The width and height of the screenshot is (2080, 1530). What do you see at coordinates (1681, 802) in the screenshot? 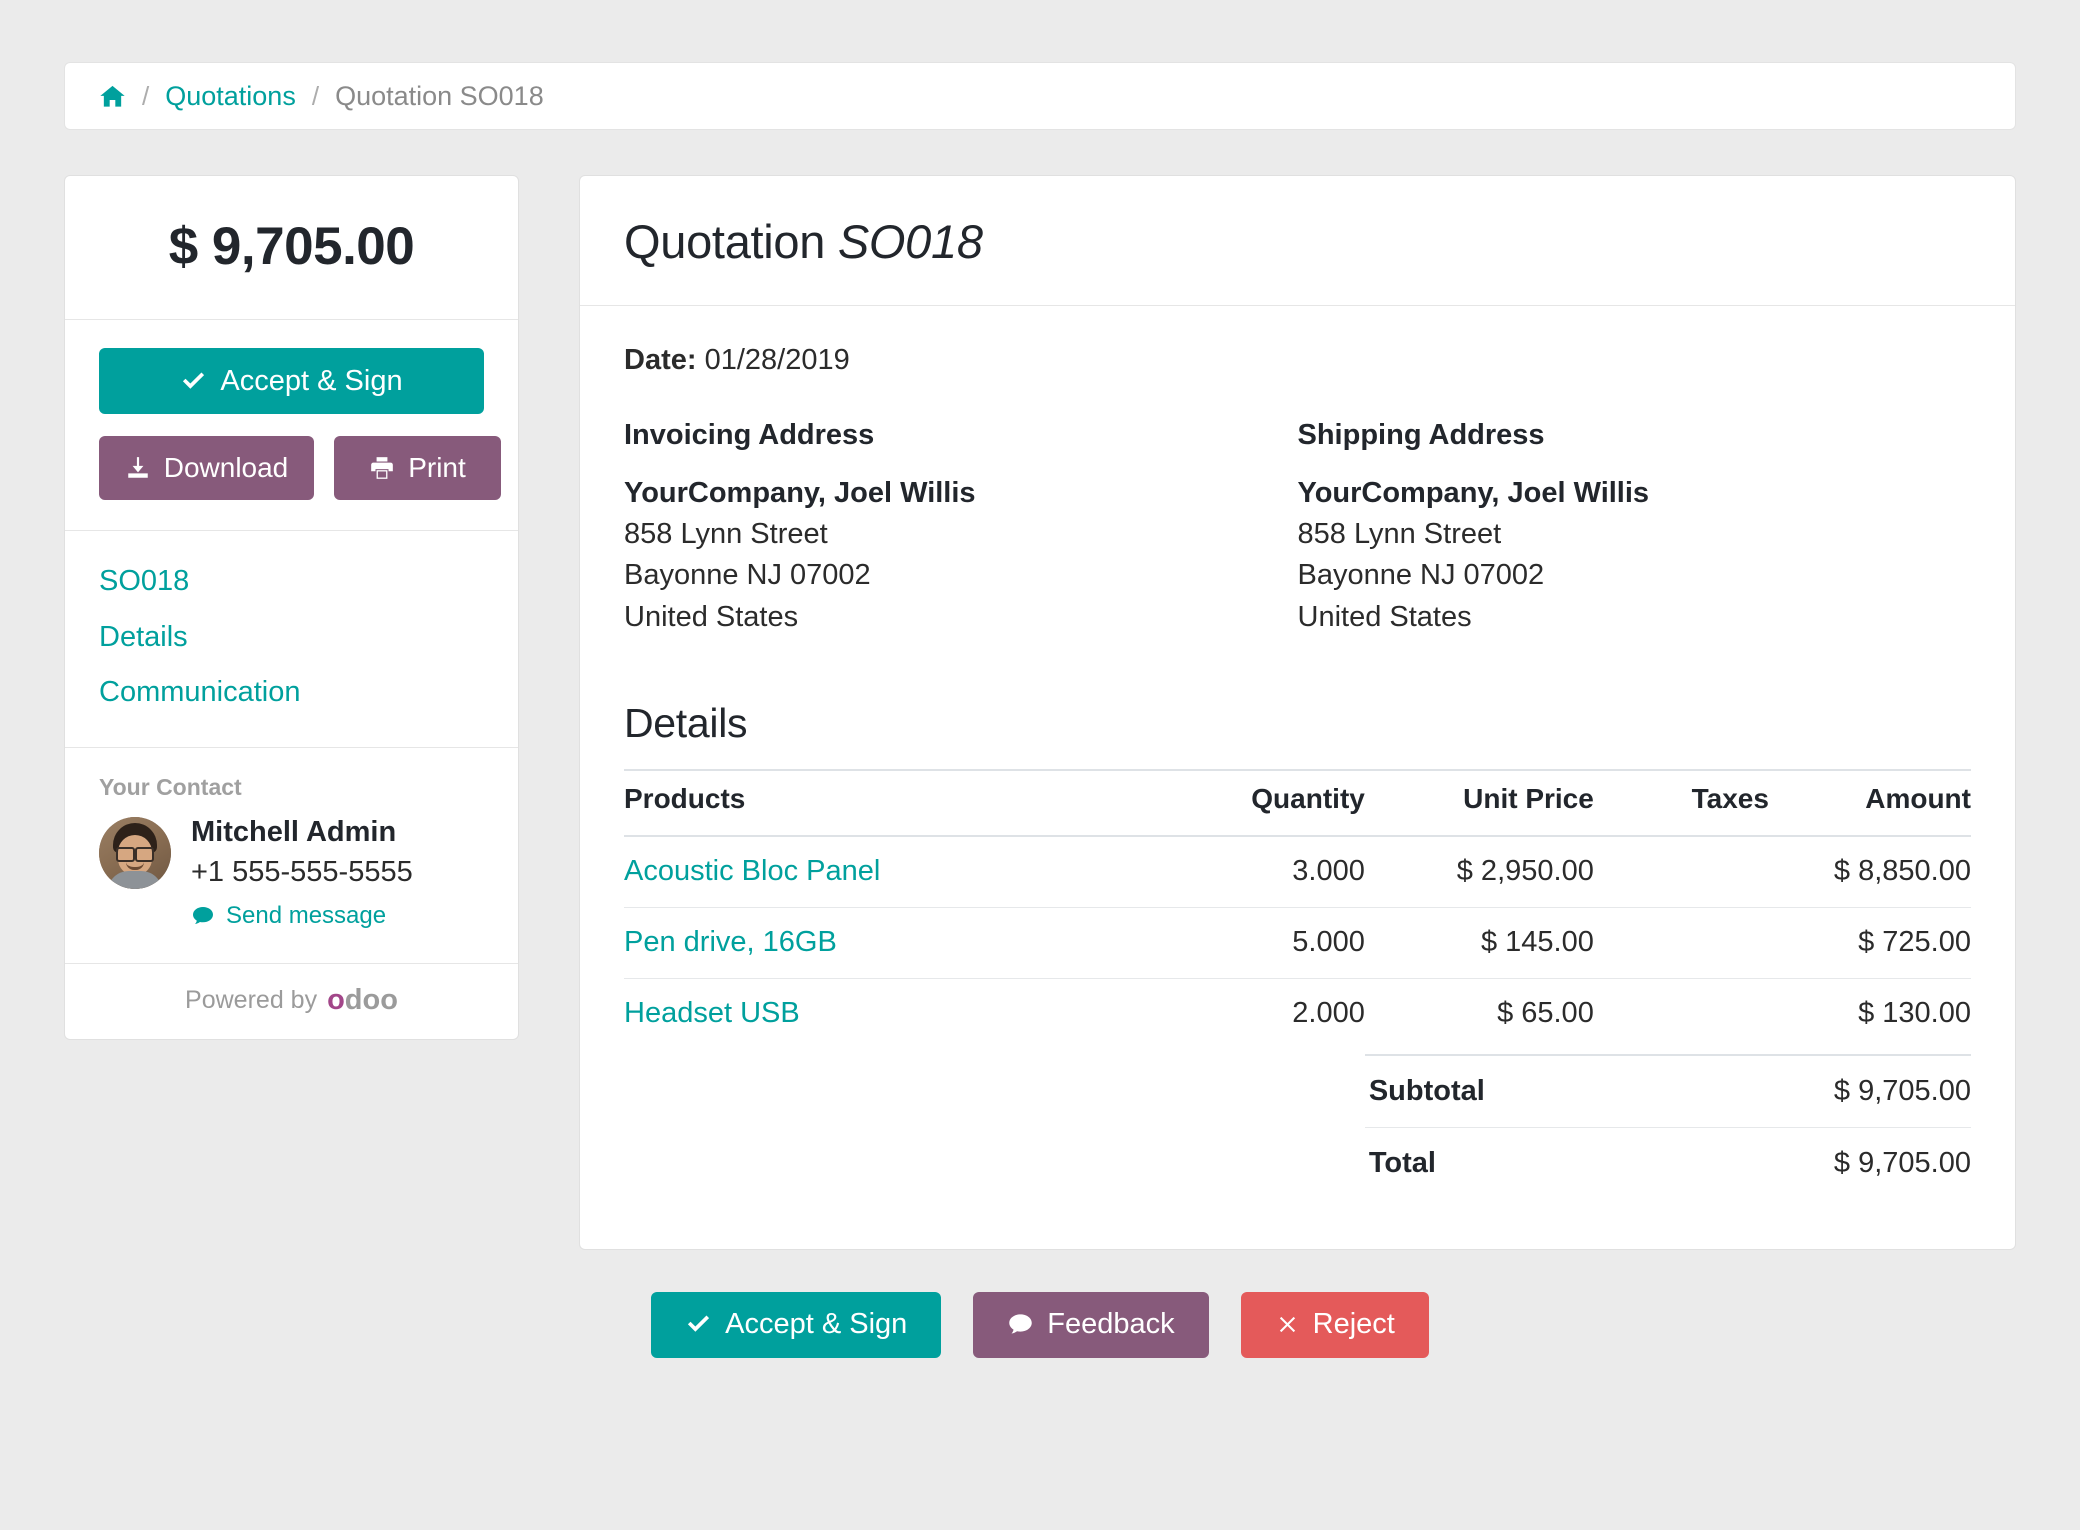
I see `col-header-taxes: Taxes` at bounding box center [1681, 802].